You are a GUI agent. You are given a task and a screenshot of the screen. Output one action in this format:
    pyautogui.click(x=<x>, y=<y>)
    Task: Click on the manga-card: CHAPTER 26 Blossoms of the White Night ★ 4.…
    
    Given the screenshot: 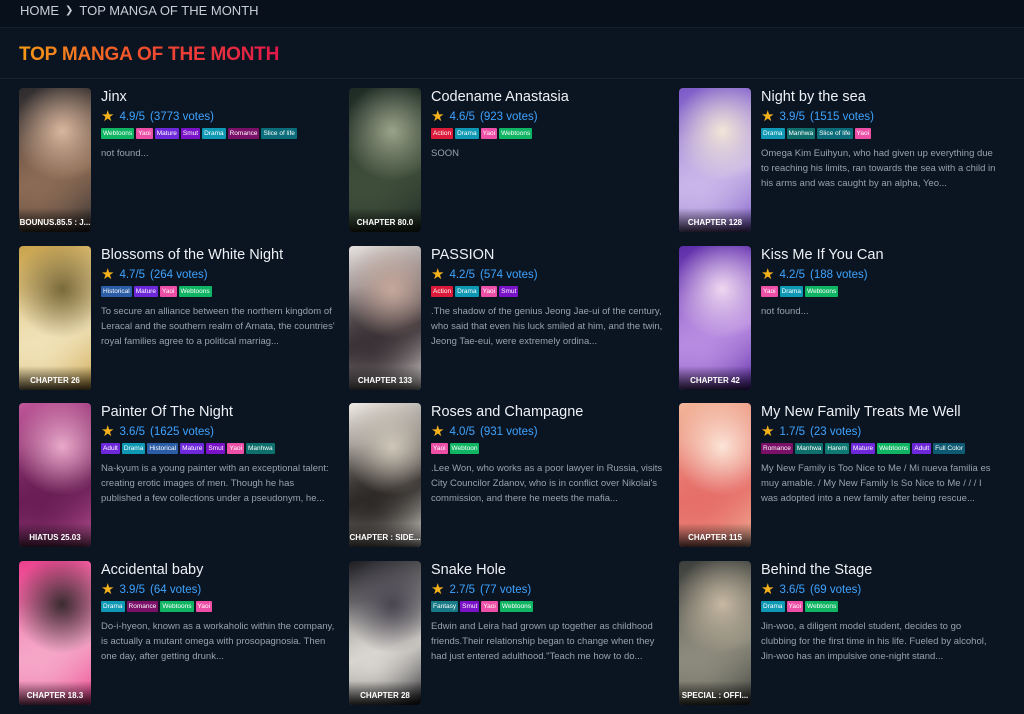 What is the action you would take?
    pyautogui.click(x=179, y=319)
    